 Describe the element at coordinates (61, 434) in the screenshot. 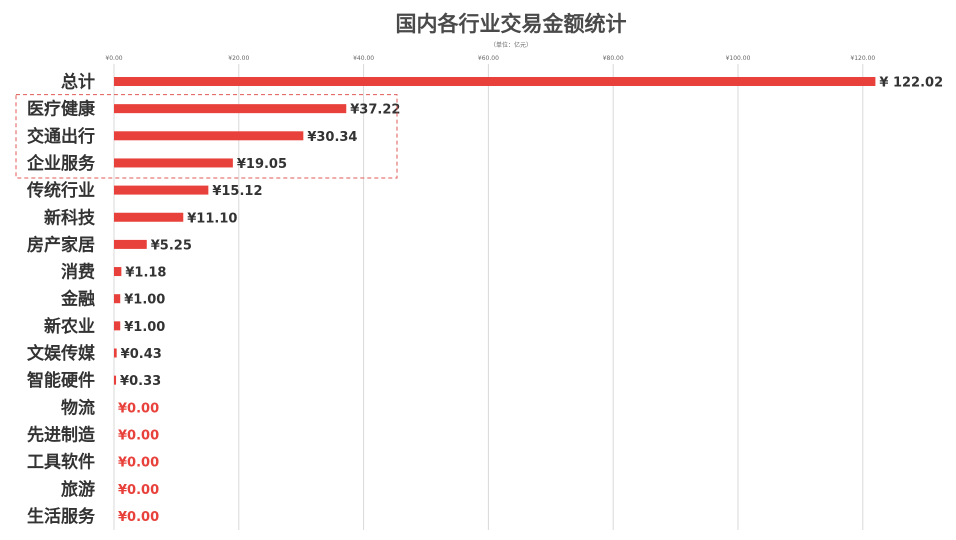

I see `category-label: 先进制造` at that location.